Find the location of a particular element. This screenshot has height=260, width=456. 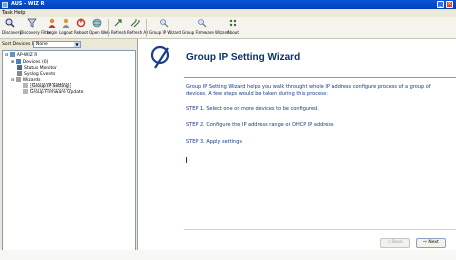

wizard-step-3: STEP 3. Apply settings is located at coordinates (214, 142).